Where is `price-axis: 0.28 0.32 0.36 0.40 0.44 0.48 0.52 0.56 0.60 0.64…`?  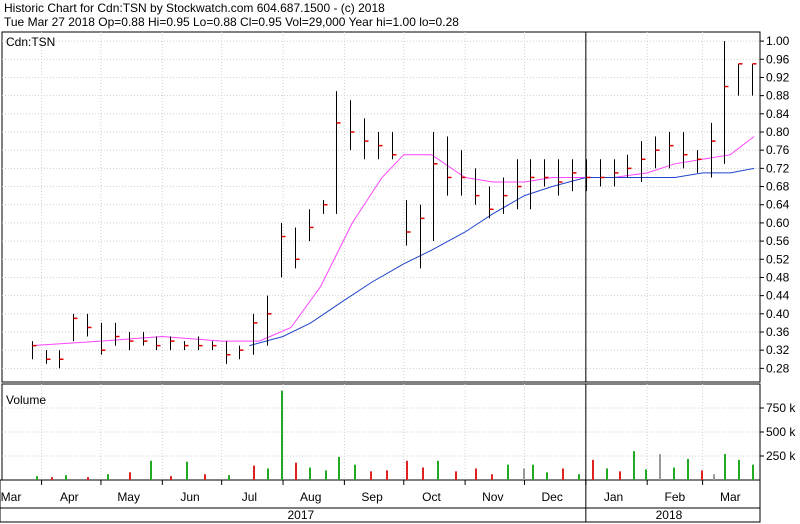 price-axis: 0.28 0.32 0.36 0.40 0.44 0.48 0.52 0.56 0.60 0.64… is located at coordinates (775, 204).